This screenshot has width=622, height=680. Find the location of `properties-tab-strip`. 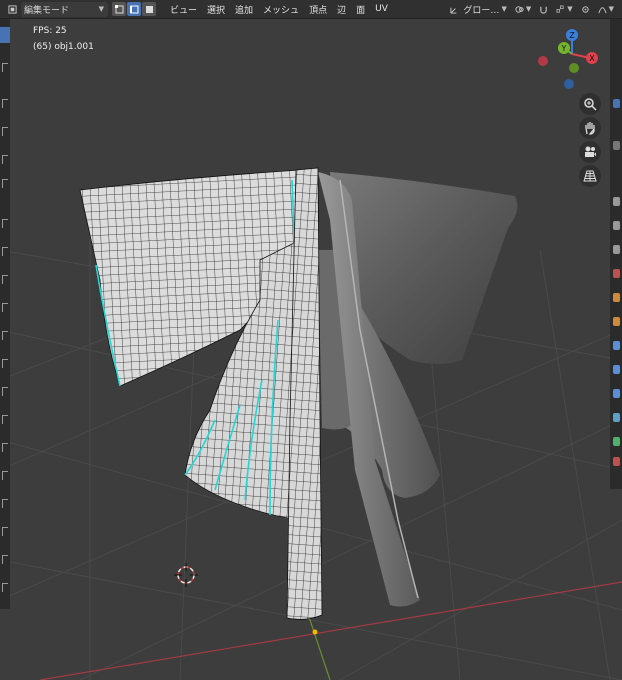

properties-tab-strip is located at coordinates (616, 254).